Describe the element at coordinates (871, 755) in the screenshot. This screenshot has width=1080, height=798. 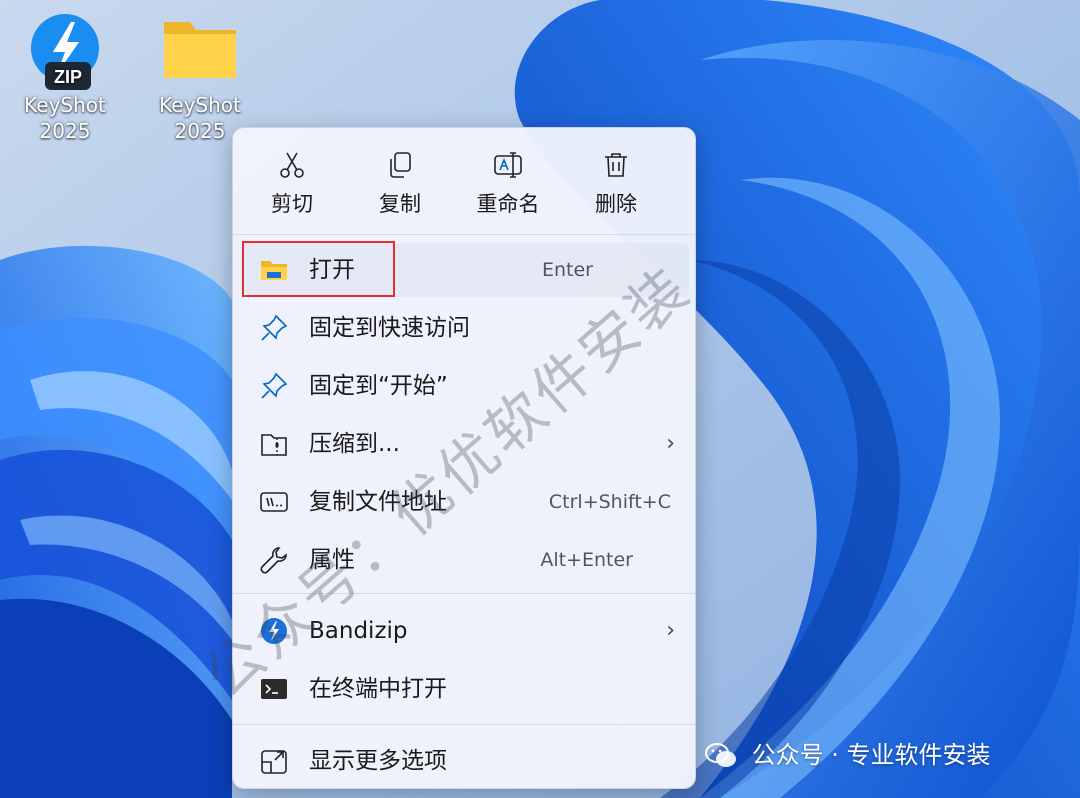
I see `footer-watermark-text: 公众号 · 专业软件安装` at that location.